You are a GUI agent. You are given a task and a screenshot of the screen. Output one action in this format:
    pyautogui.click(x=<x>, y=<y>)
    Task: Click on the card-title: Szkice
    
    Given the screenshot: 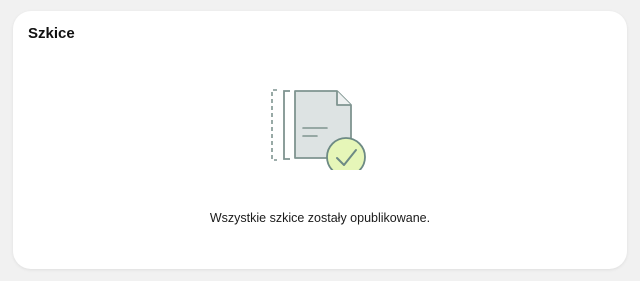 What is the action you would take?
    pyautogui.click(x=51, y=33)
    